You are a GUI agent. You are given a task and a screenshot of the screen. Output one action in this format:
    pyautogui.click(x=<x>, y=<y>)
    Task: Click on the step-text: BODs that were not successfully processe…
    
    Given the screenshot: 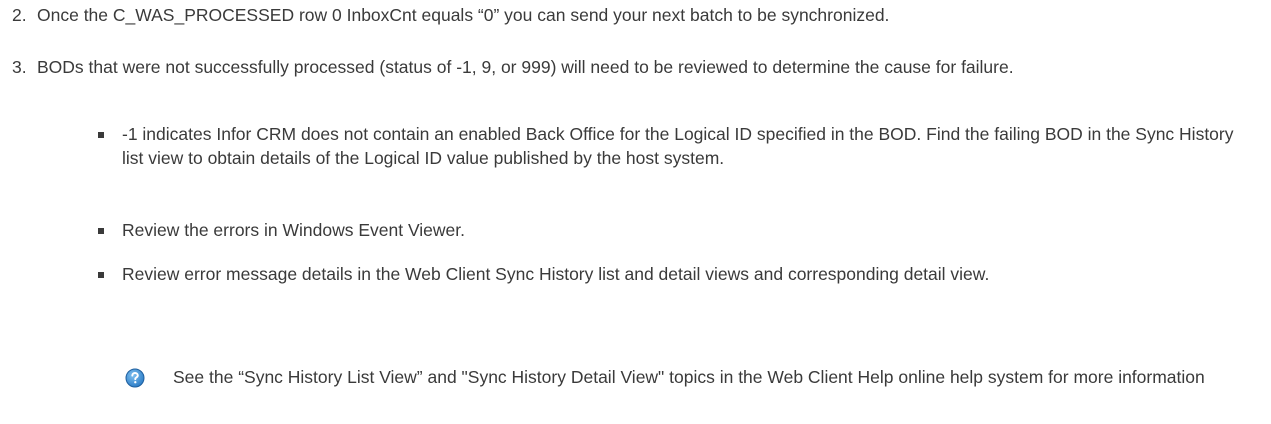 What is the action you would take?
    pyautogui.click(x=525, y=67)
    